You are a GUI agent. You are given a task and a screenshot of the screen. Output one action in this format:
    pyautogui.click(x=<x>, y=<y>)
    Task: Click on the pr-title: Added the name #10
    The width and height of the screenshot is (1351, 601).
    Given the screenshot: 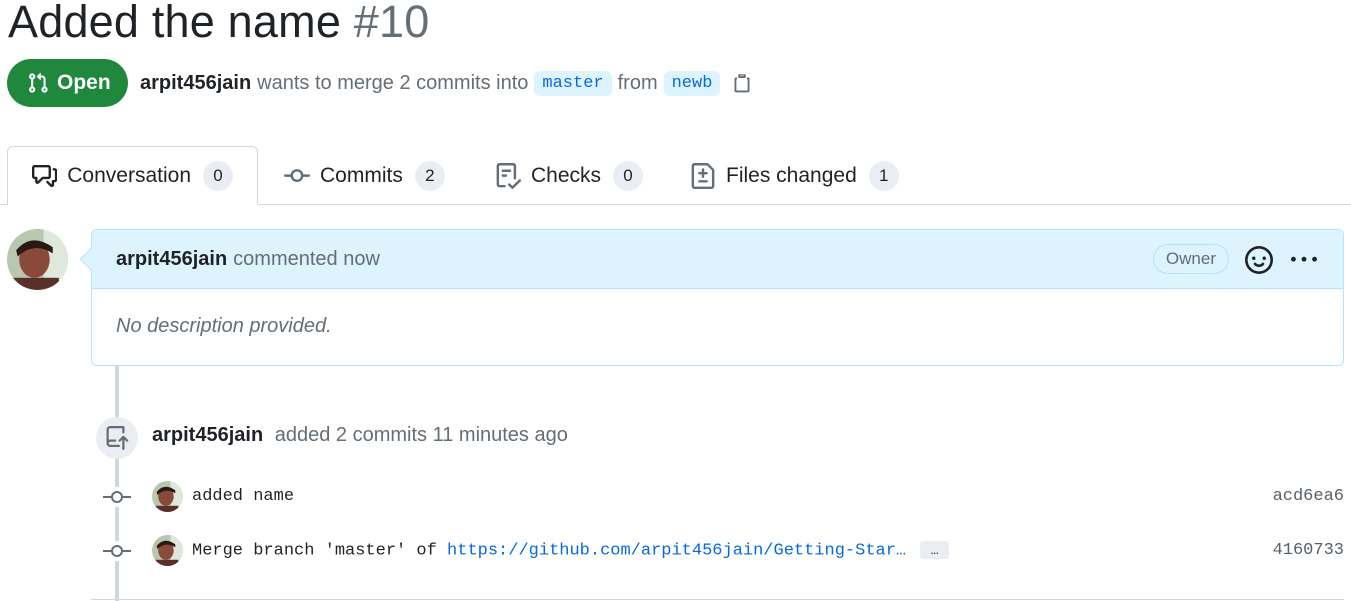 What is the action you would take?
    pyautogui.click(x=218, y=25)
    